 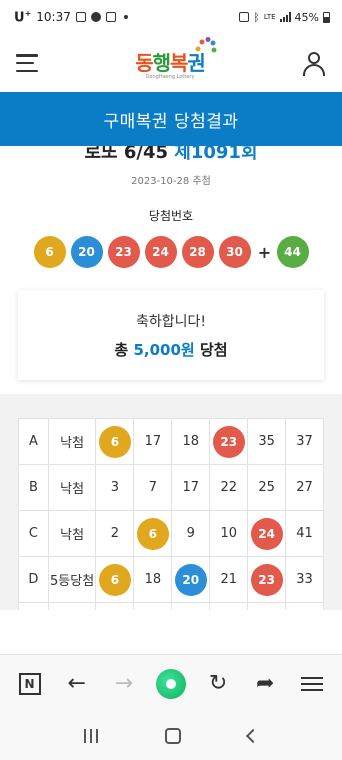 I want to click on ticket-number: 27, so click(x=304, y=487).